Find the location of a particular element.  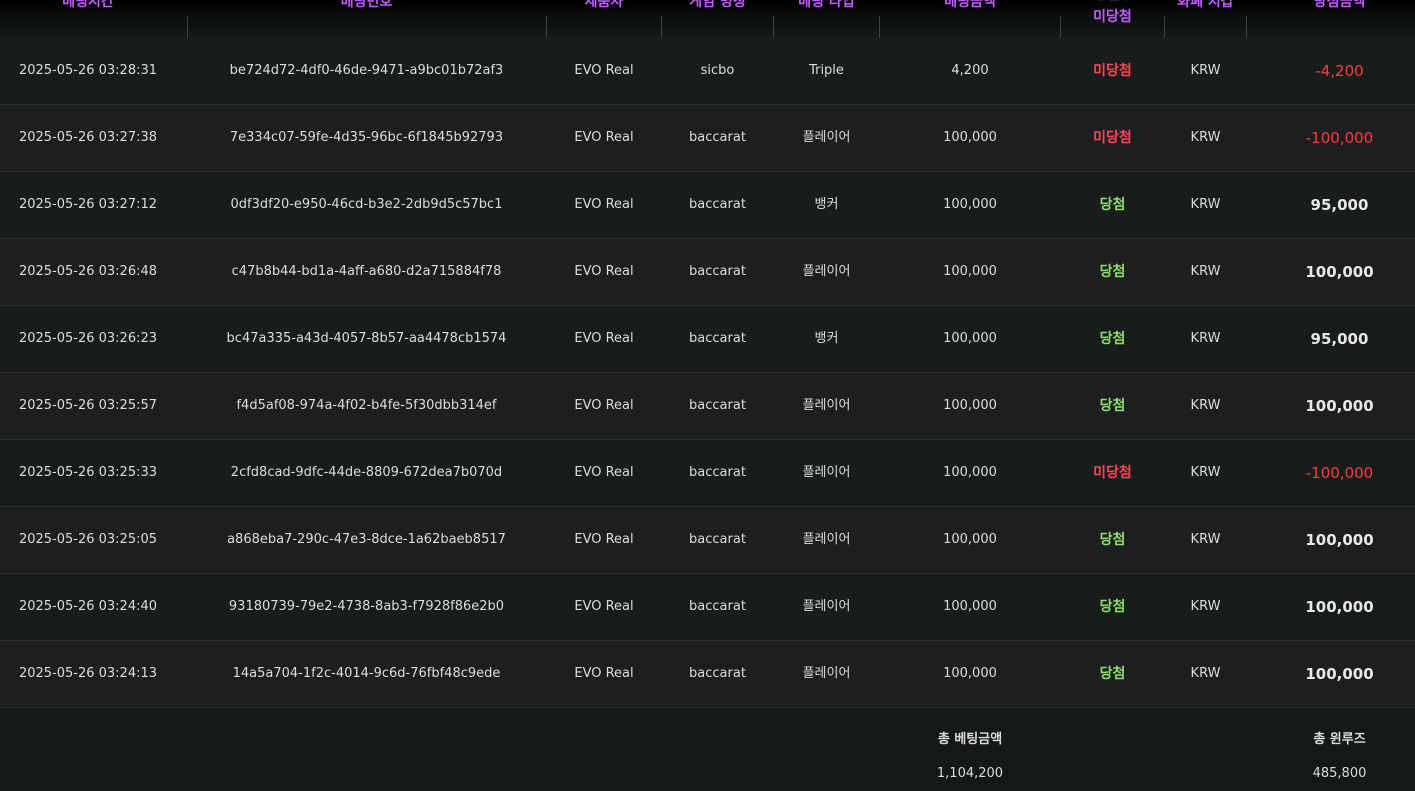

cell-bet-id: 14a5a704-1f2c-4014-9c6d-76fbf48c9ede is located at coordinates (366, 673).